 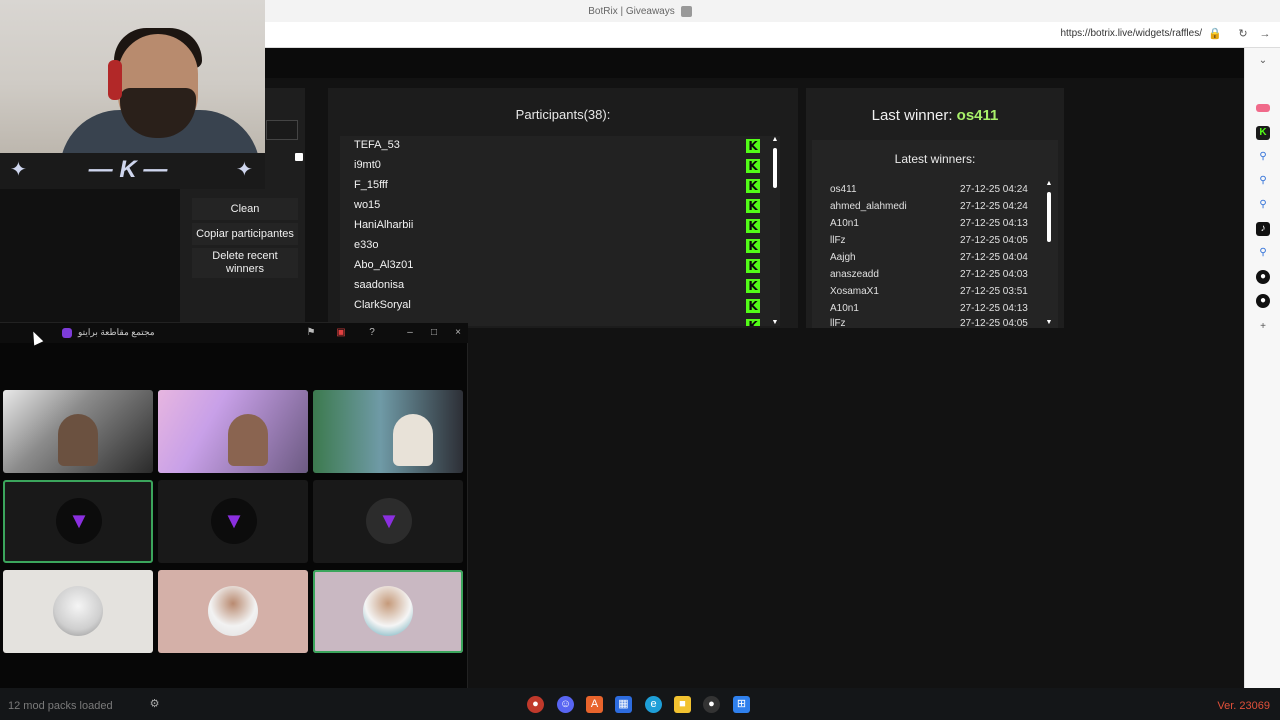 What do you see at coordinates (1265, 34) in the screenshot?
I see `forward-icon: →` at bounding box center [1265, 34].